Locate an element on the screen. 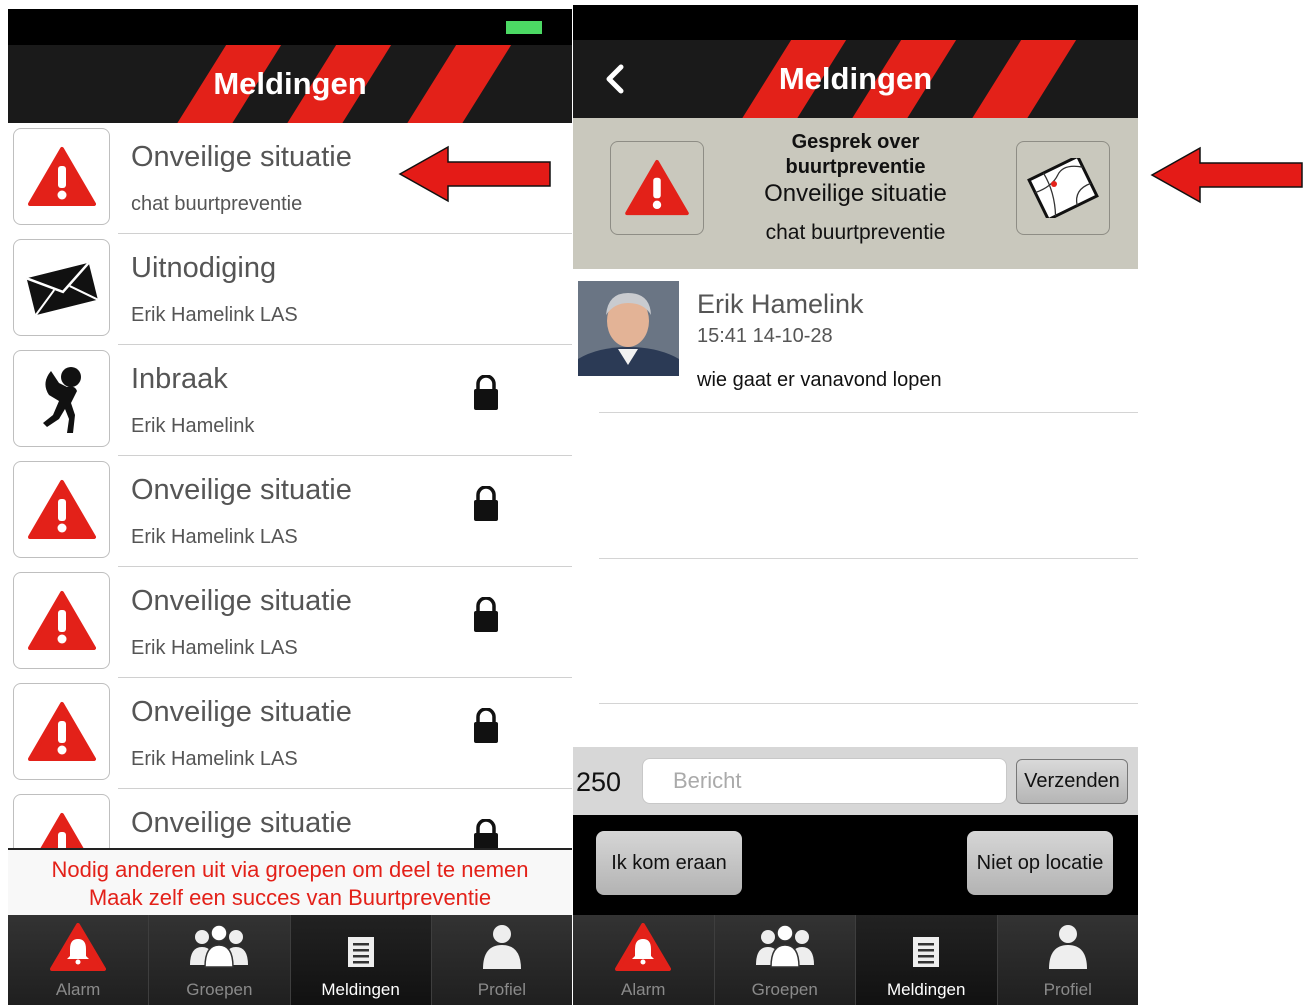 The width and height of the screenshot is (1311, 1005). avatar is located at coordinates (628, 328).